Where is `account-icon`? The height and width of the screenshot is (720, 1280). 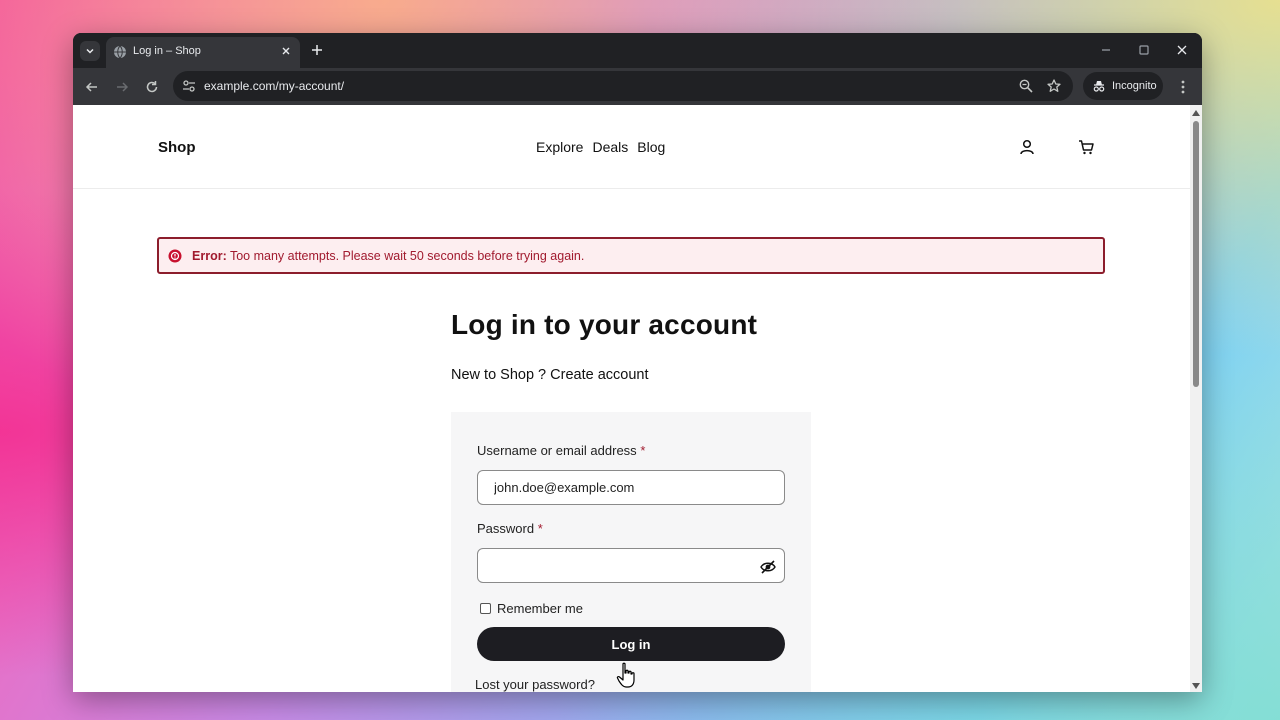 account-icon is located at coordinates (1027, 147).